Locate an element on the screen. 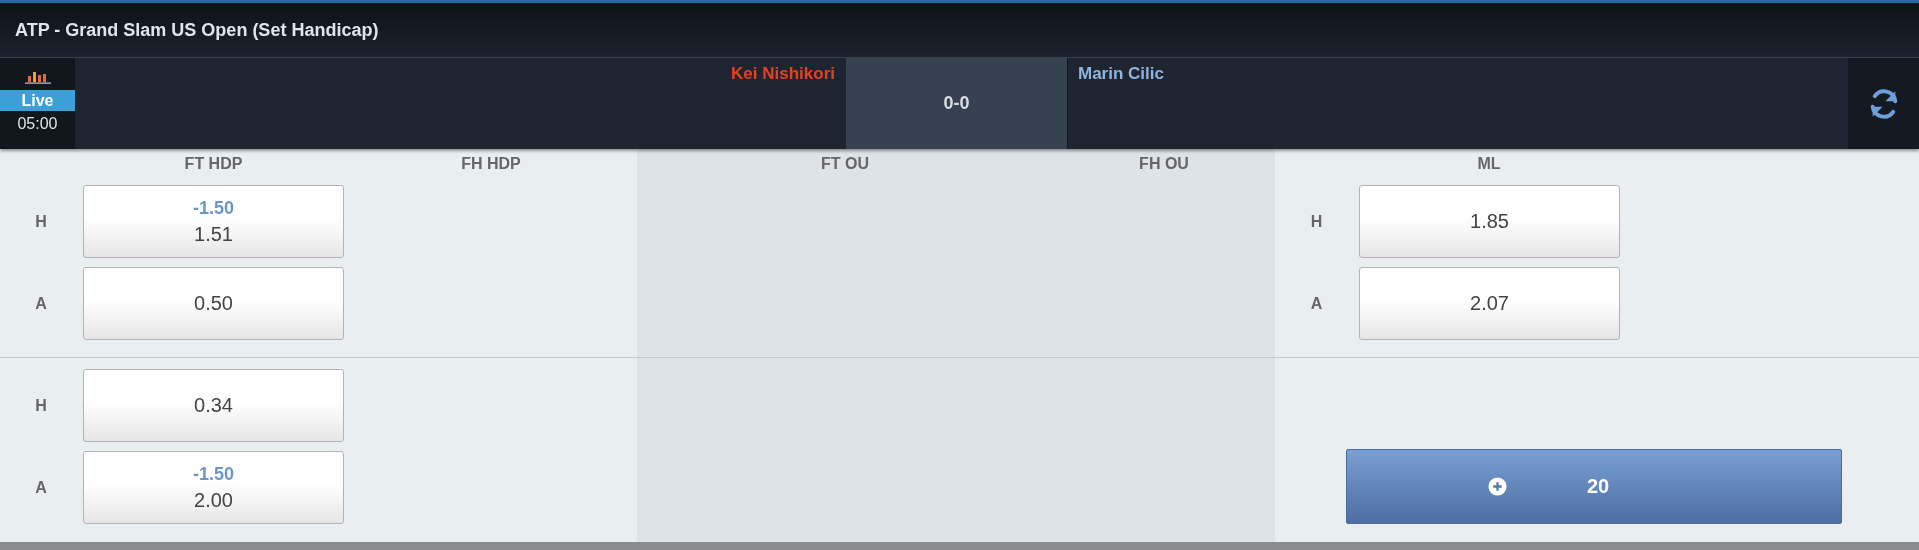 Image resolution: width=1919 pixels, height=550 pixels. bar-chart-icon is located at coordinates (37, 77).